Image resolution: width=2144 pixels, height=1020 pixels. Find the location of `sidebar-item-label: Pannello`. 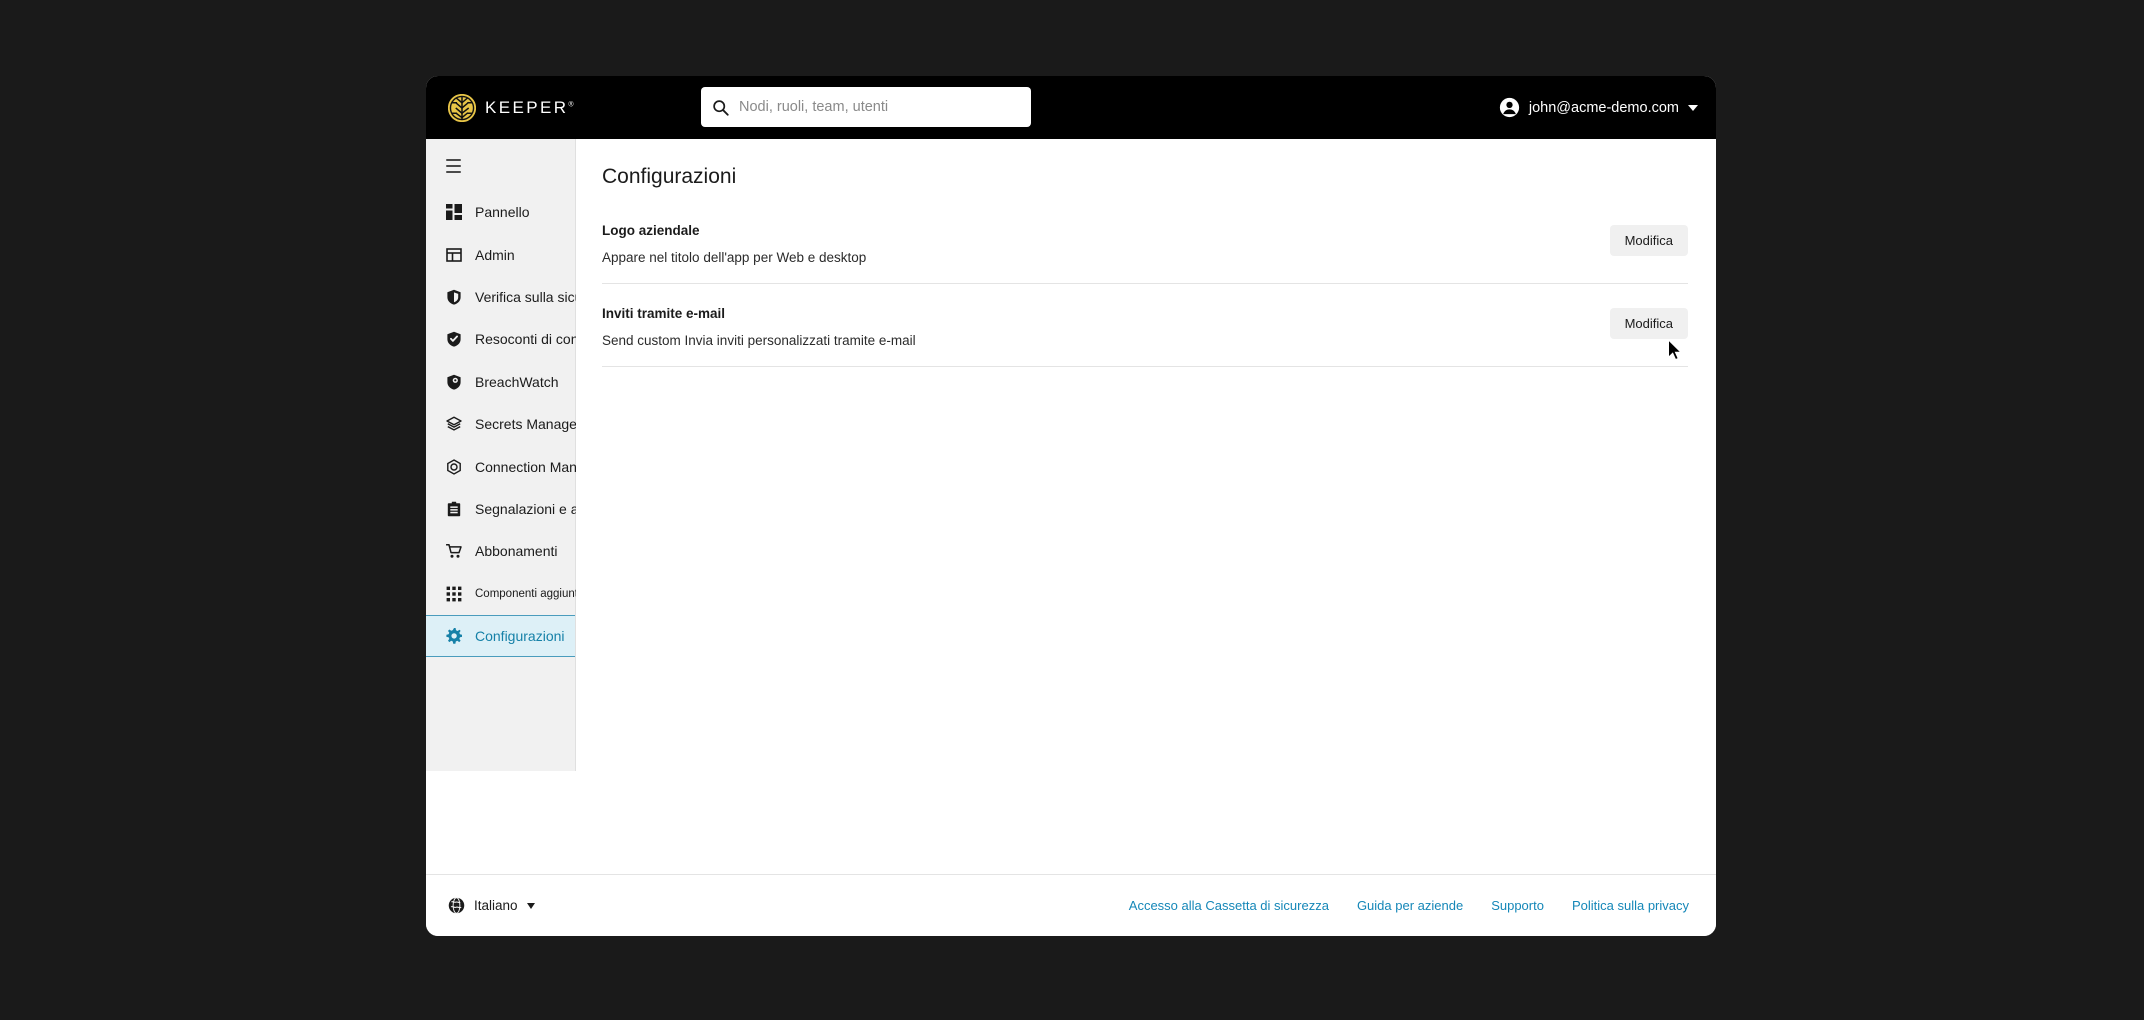

sidebar-item-label: Pannello is located at coordinates (502, 212).